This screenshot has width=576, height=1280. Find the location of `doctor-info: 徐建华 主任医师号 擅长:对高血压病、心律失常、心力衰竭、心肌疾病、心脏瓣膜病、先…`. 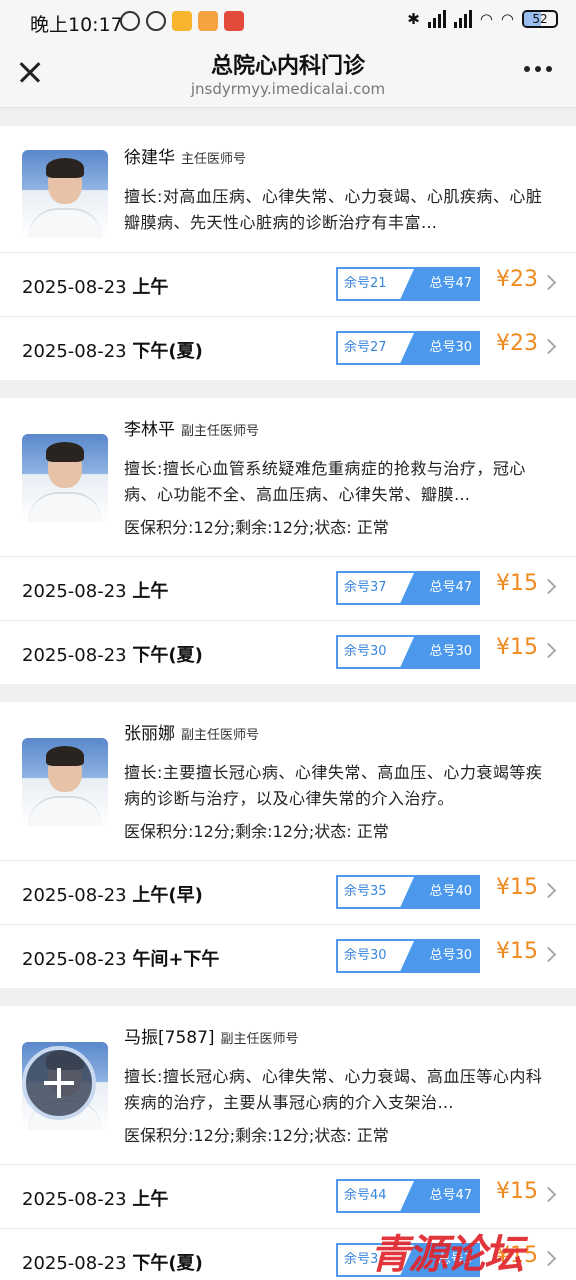

doctor-info: 徐建华 主任医师号 擅长:对高血压病、心律失常、心力衰竭、心肌疾病、心脏瓣膜病、先… is located at coordinates (288, 189).